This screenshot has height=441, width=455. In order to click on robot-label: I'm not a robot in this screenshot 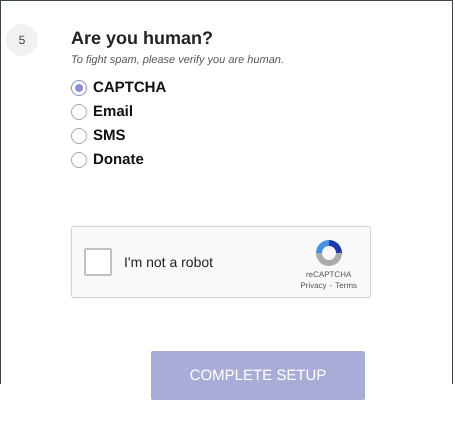, I will do `click(169, 262)`.